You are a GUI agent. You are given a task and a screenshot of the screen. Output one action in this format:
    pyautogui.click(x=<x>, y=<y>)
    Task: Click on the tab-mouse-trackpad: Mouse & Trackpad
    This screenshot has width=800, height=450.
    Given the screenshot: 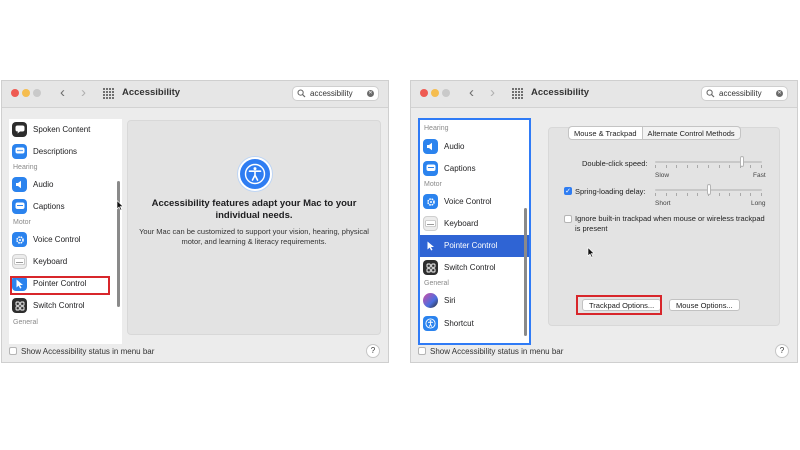 What is the action you would take?
    pyautogui.click(x=605, y=133)
    